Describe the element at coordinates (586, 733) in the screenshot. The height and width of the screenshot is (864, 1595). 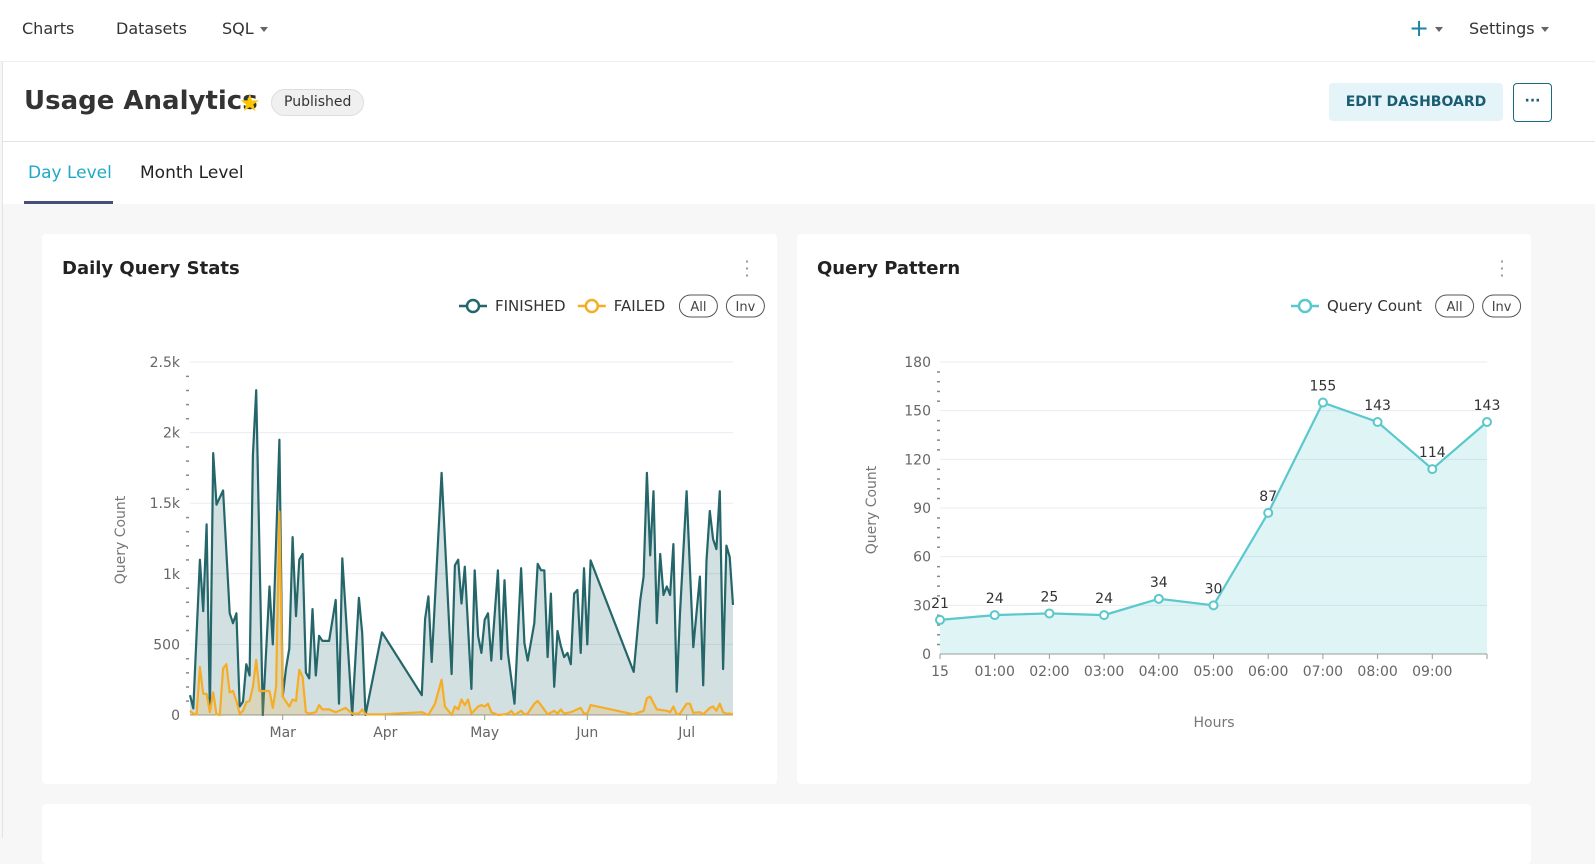
I see `x-tick-label: Jun` at that location.